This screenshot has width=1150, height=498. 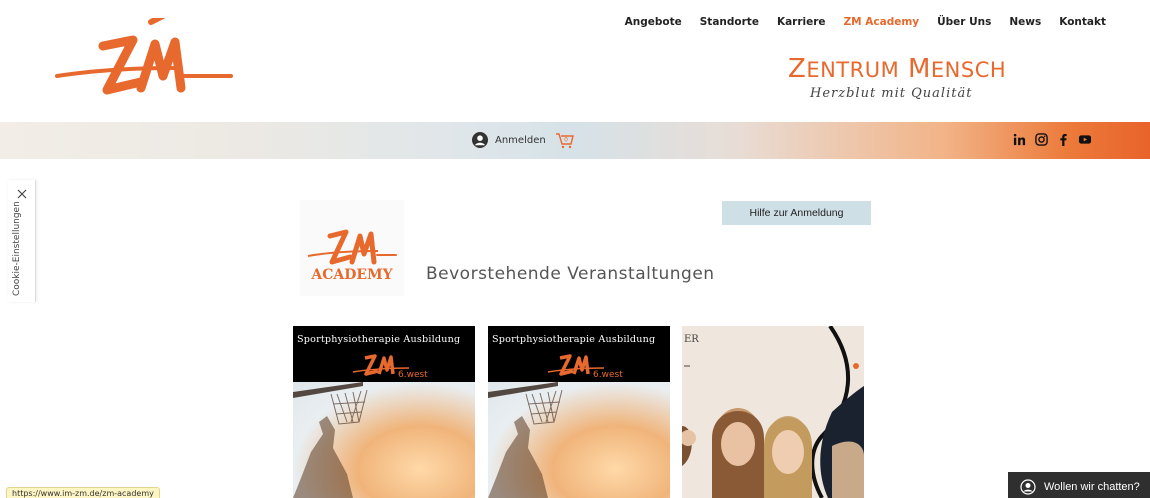 What do you see at coordinates (897, 69) in the screenshot?
I see `brand-name: ZENTRUM MENSCH` at bounding box center [897, 69].